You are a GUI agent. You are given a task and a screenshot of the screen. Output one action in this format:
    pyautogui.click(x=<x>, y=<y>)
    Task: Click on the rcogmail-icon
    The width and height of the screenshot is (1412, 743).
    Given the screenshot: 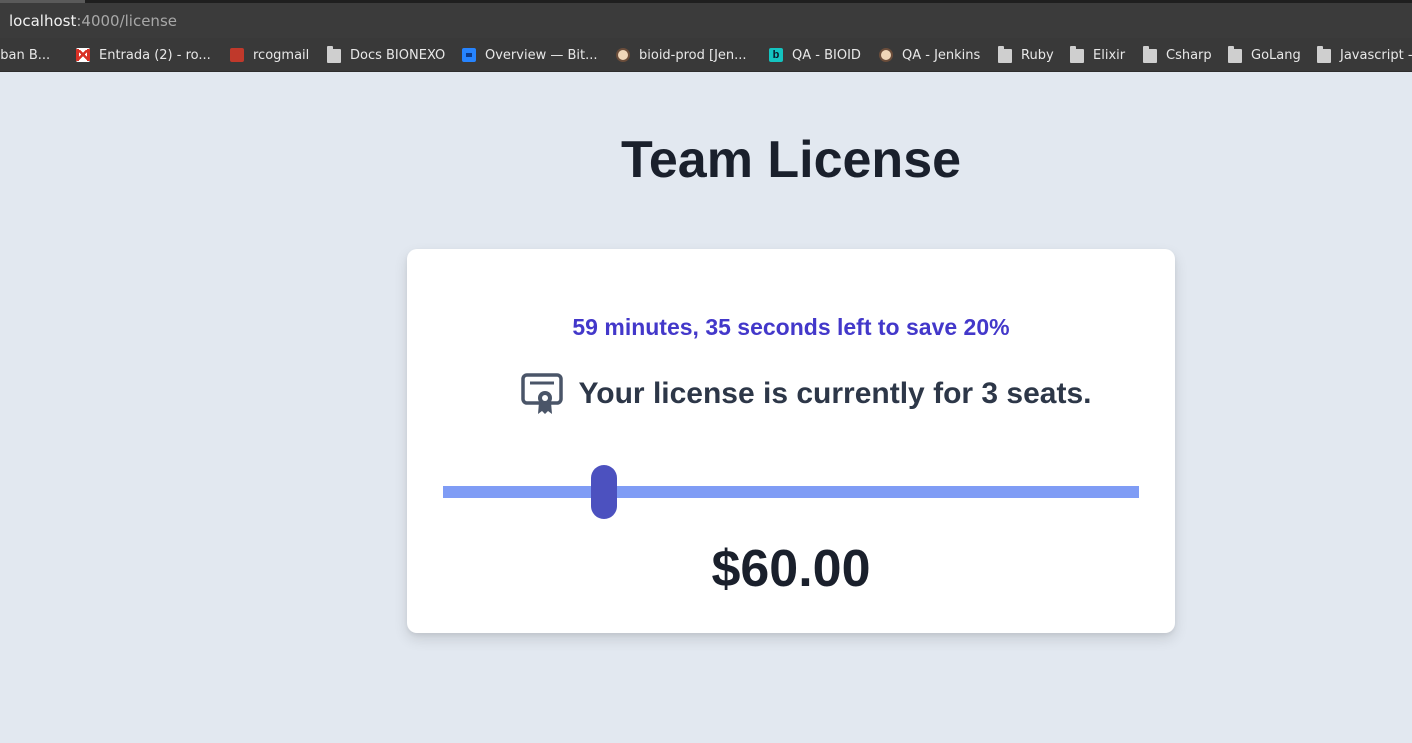 What is the action you would take?
    pyautogui.click(x=237, y=55)
    